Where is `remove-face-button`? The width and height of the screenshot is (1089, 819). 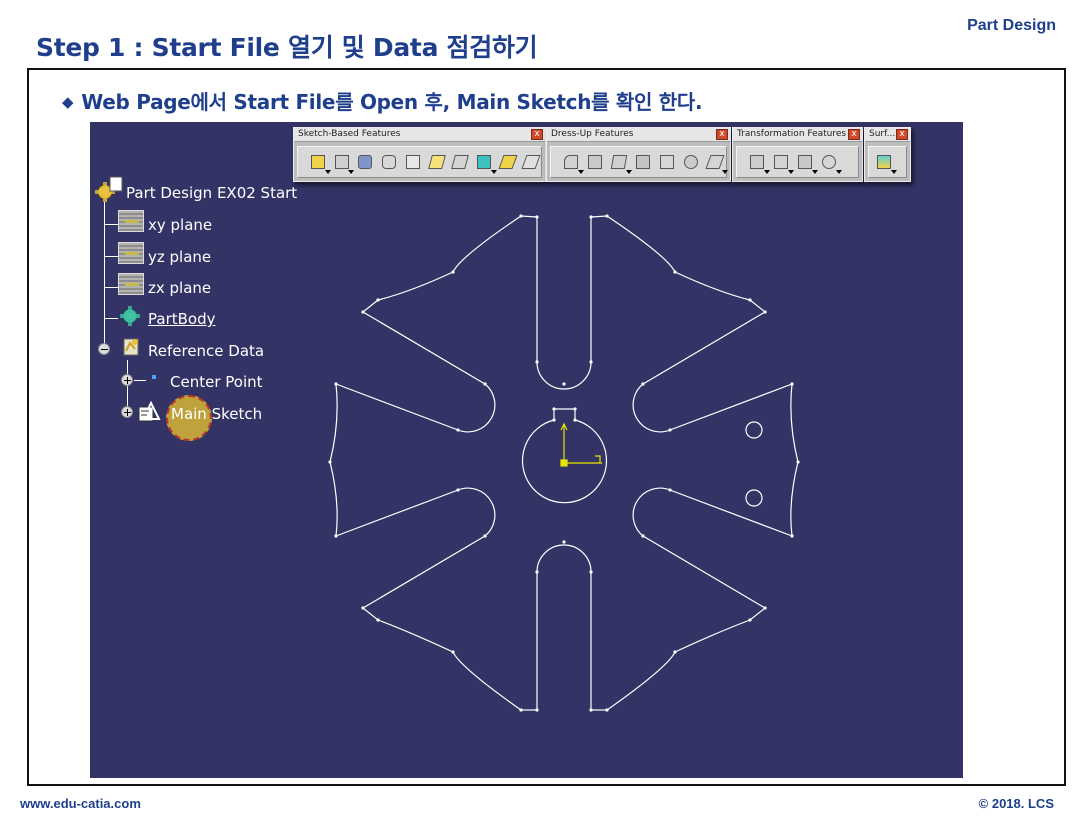 remove-face-button is located at coordinates (716, 163).